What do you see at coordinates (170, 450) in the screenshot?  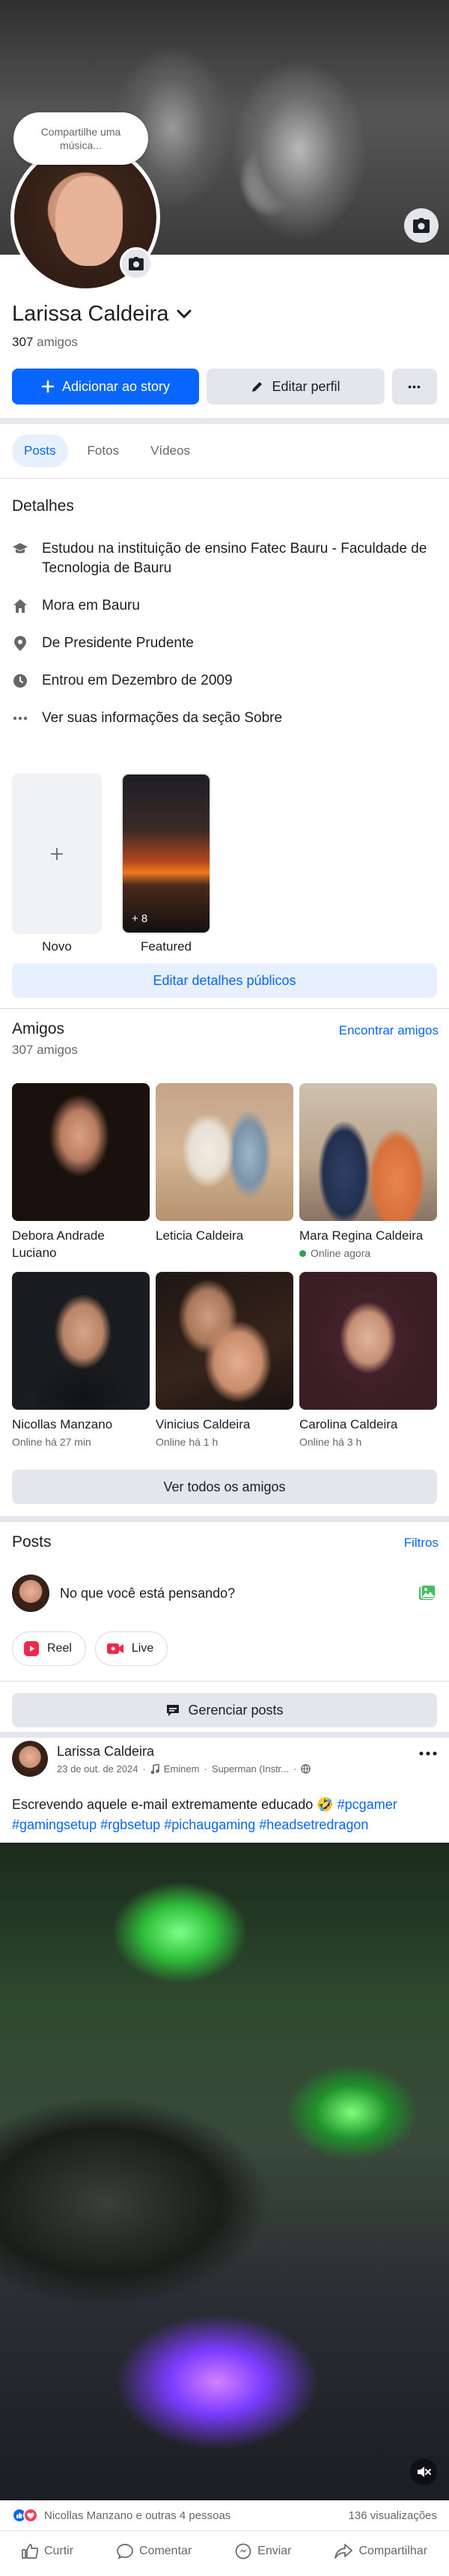 I see `tab-videos: Vídeos` at bounding box center [170, 450].